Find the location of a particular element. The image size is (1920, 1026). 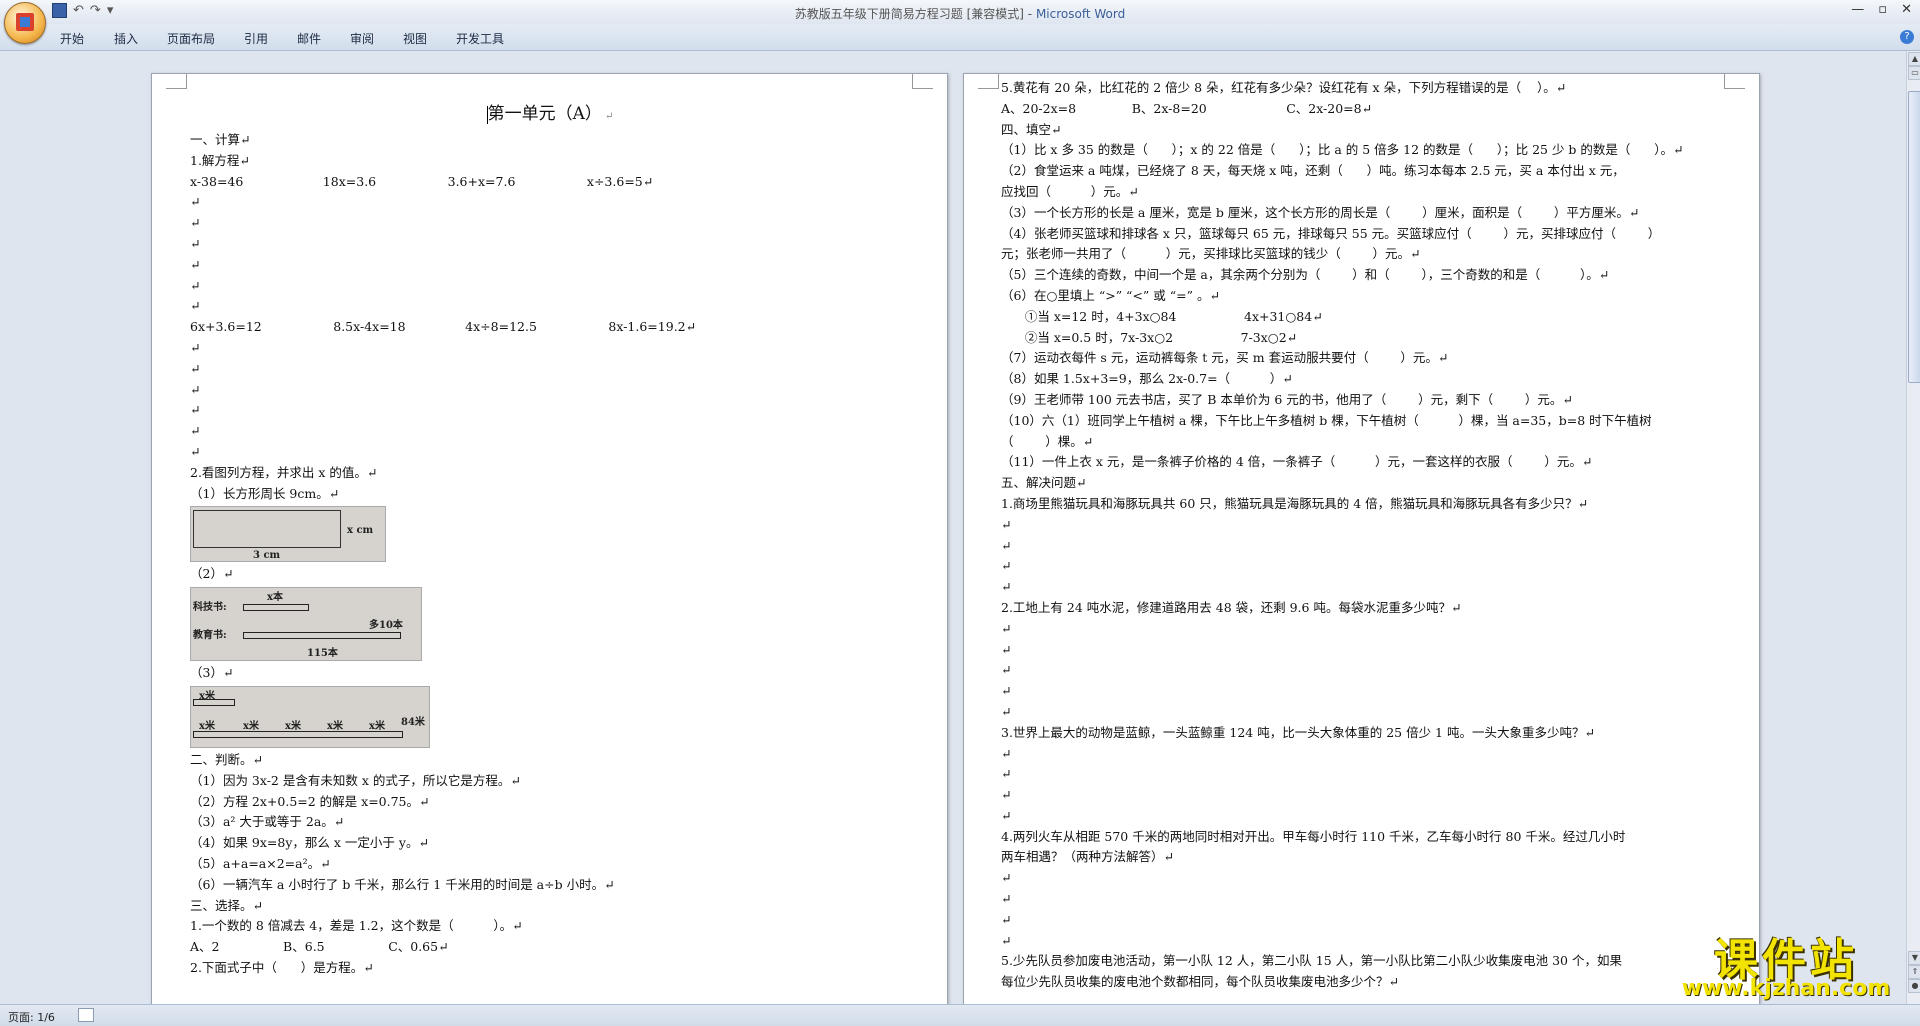

text-line: （4）如果 9x=8y，那么 x 一定小于 y。↵ is located at coordinates (550, 843).